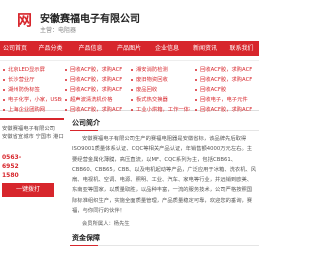 The width and height of the screenshot is (320, 260). What do you see at coordinates (24, 20) in the screenshot?
I see `logo-text: 网` at bounding box center [24, 20].